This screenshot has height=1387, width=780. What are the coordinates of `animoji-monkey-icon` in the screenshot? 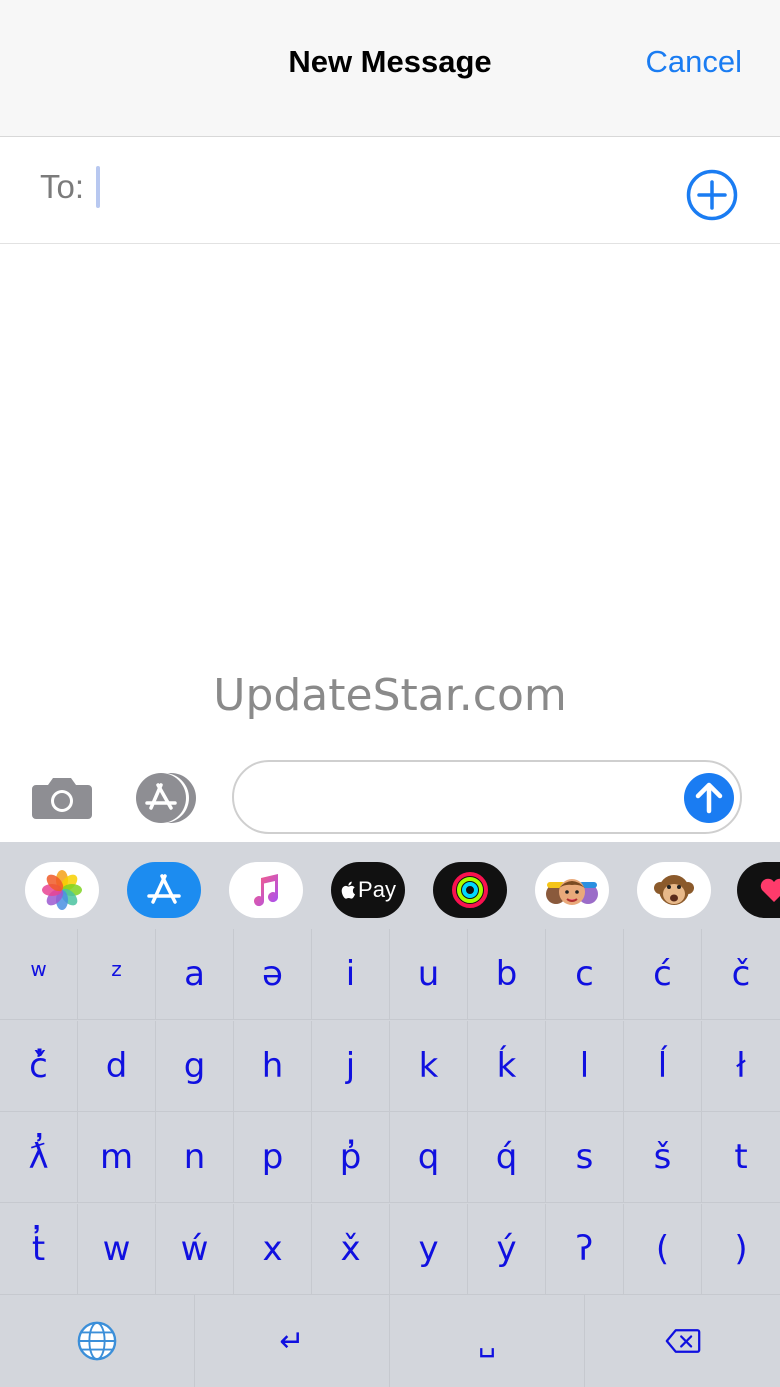 It's located at (674, 890).